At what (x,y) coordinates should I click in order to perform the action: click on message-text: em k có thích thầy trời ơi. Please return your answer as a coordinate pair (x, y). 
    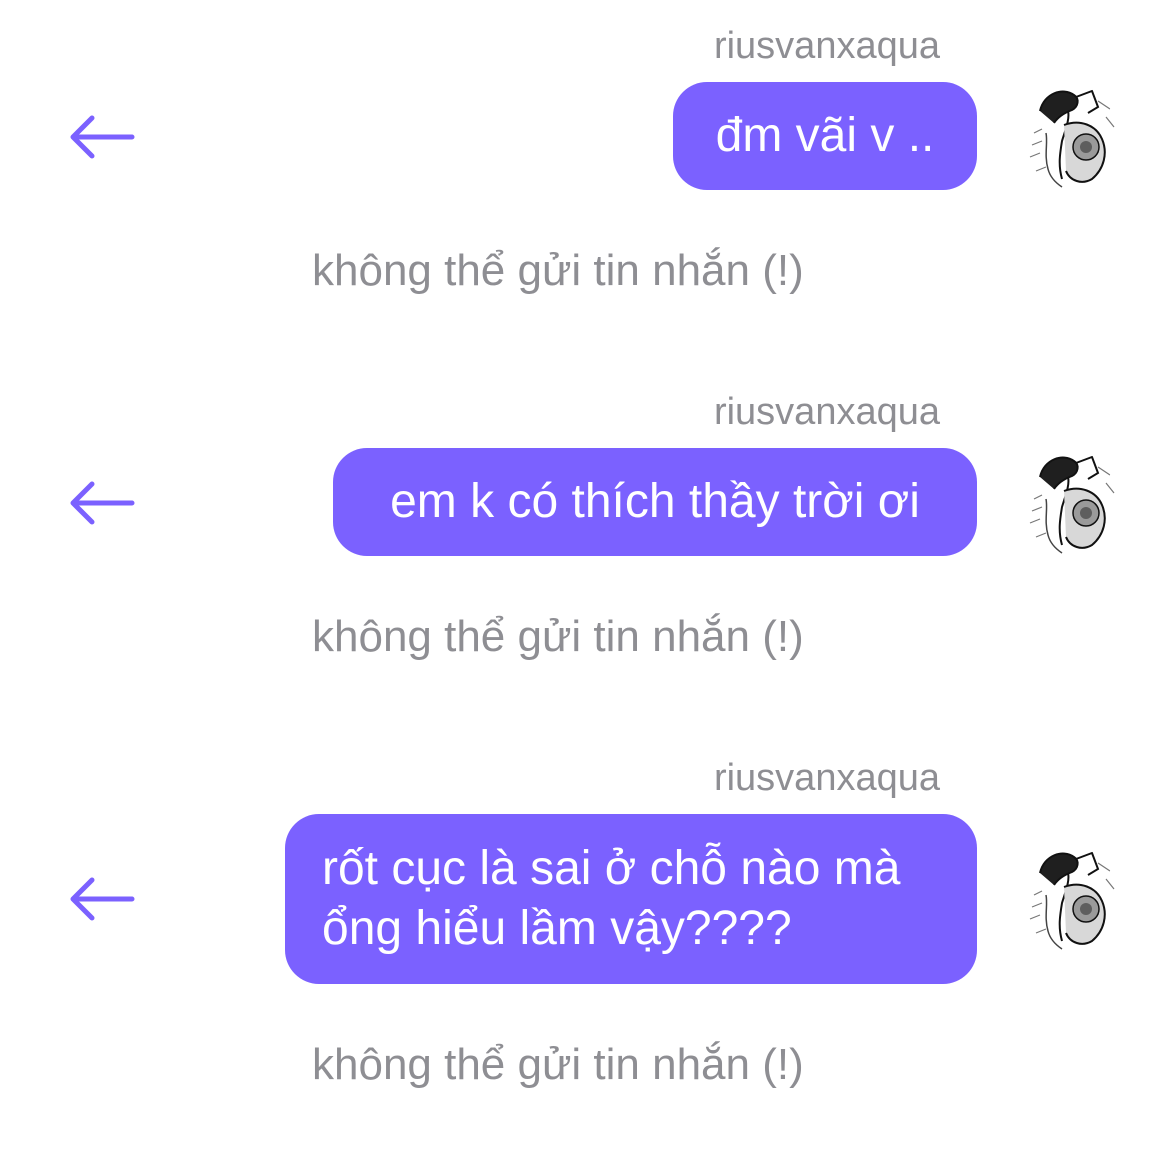
    Looking at the image, I should click on (655, 501).